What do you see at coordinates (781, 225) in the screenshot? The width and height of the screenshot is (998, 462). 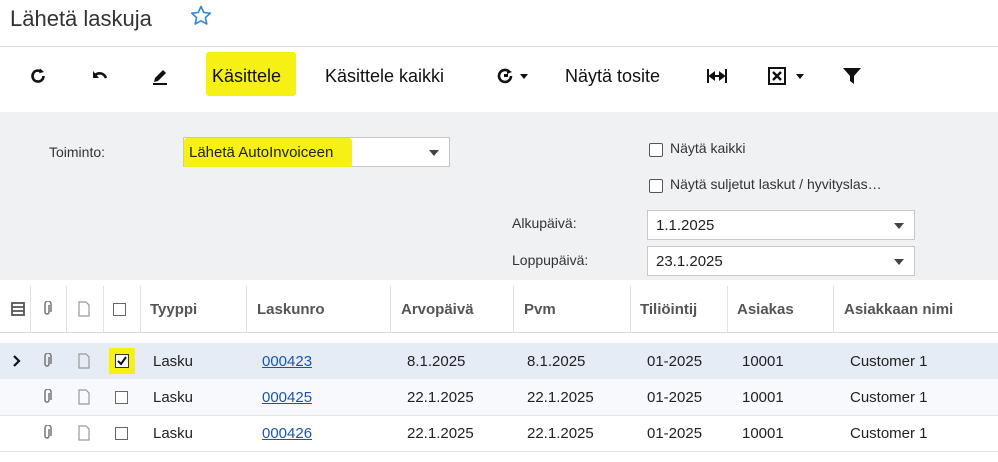 I see `start-date-select: 1.1.2025` at bounding box center [781, 225].